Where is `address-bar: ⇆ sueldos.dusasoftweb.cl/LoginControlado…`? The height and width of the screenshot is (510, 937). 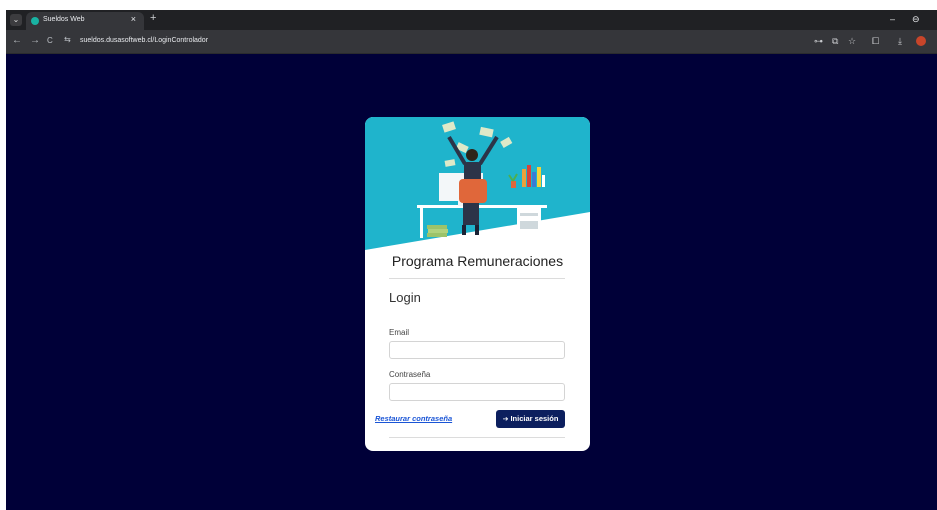
address-bar: ⇆ sueldos.dusasoftweb.cl/LoginControlado… is located at coordinates (444, 42).